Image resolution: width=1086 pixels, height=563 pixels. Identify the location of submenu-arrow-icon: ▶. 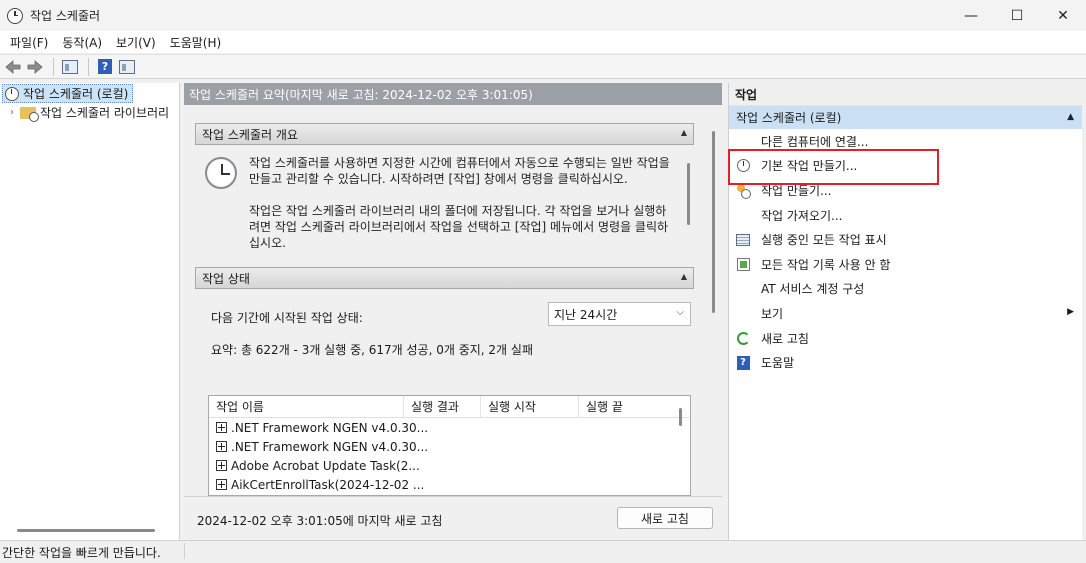
(1070, 312).